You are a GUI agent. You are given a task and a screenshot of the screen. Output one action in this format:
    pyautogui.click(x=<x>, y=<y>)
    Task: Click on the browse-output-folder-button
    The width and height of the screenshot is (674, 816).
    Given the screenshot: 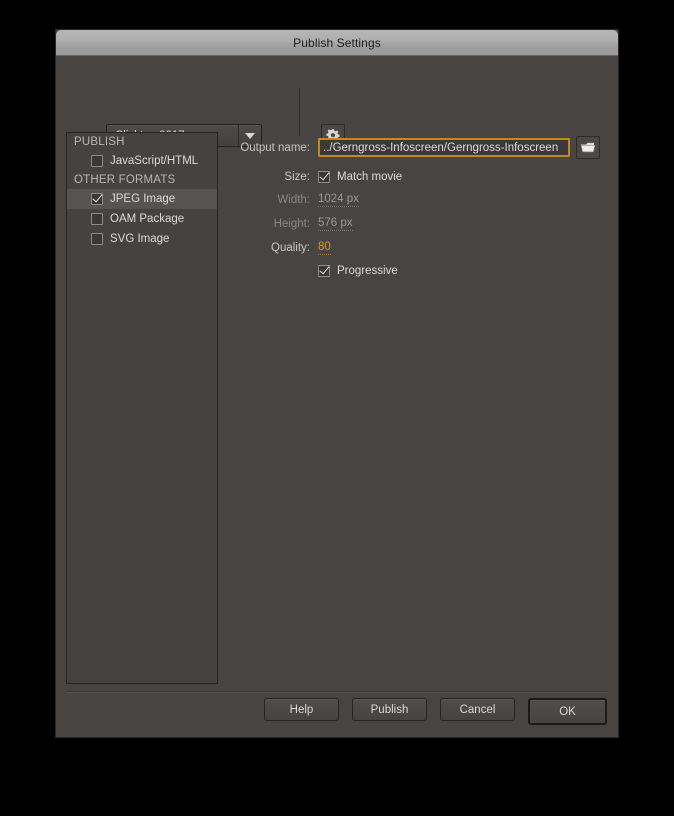 What is the action you would take?
    pyautogui.click(x=588, y=147)
    